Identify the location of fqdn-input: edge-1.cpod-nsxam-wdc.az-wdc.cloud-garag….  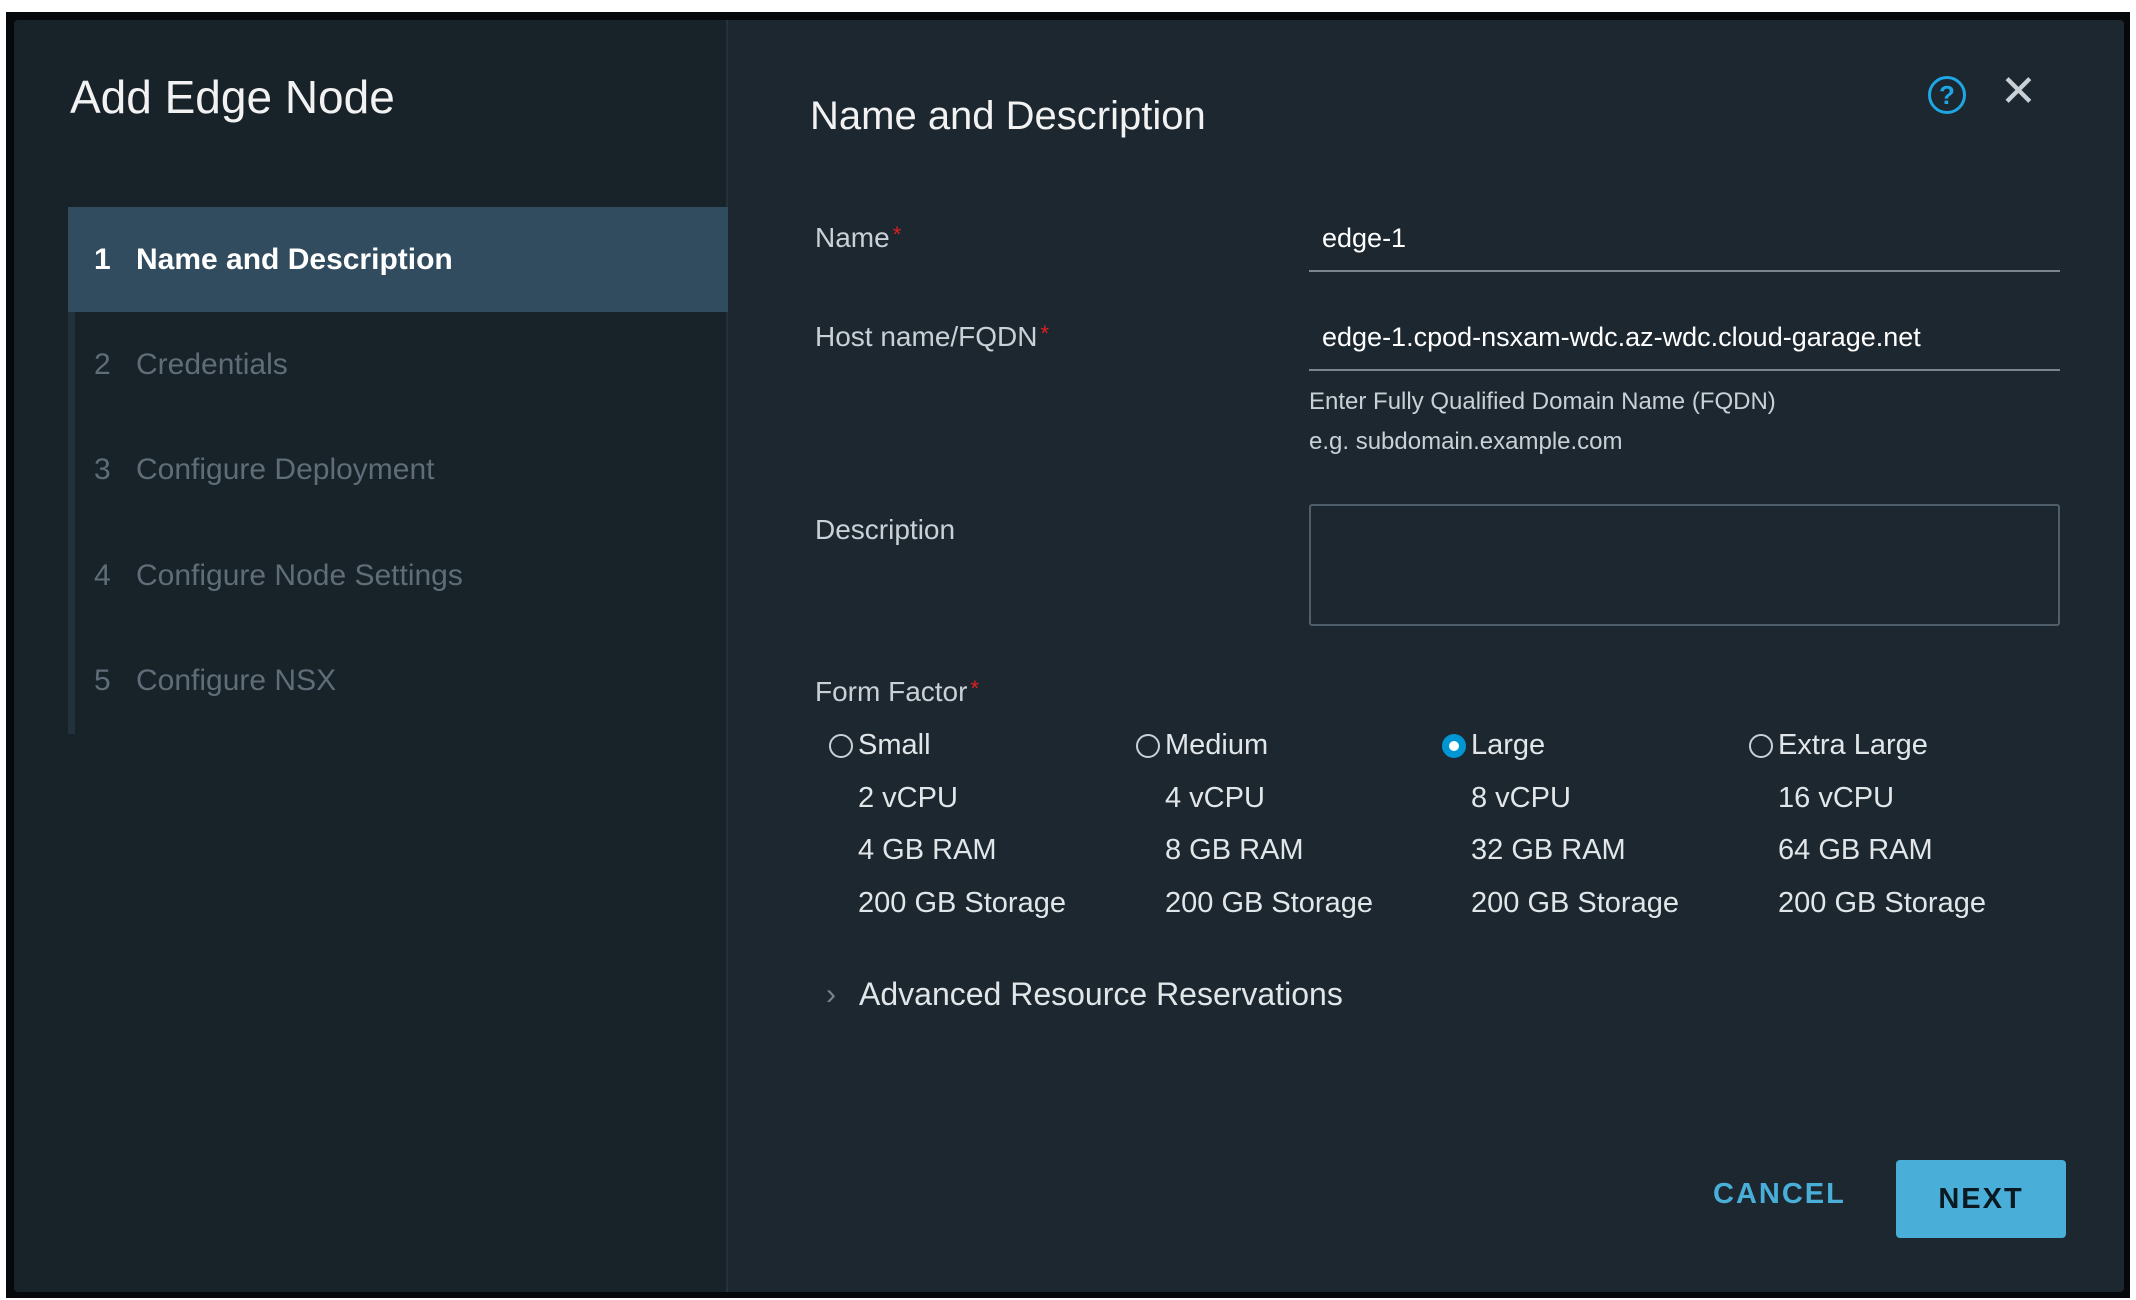
(1621, 337).